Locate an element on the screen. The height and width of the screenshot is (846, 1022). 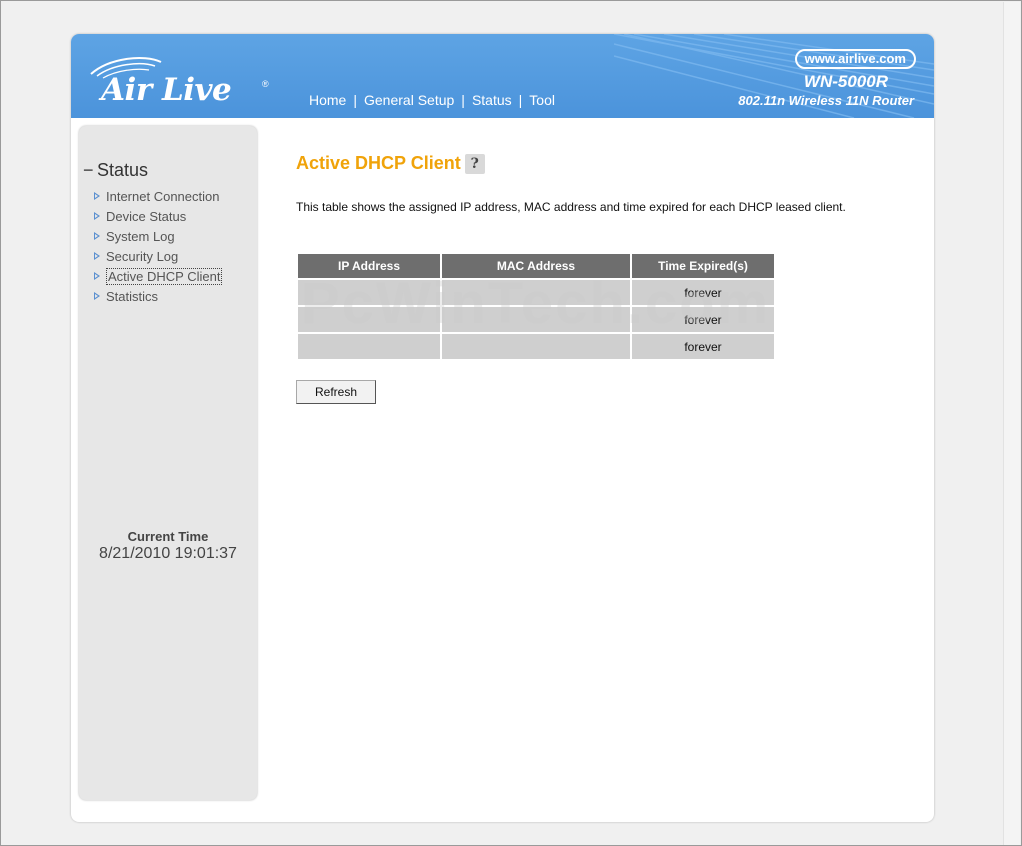
sidebar-item-system-log: System Log is located at coordinates (158, 236).